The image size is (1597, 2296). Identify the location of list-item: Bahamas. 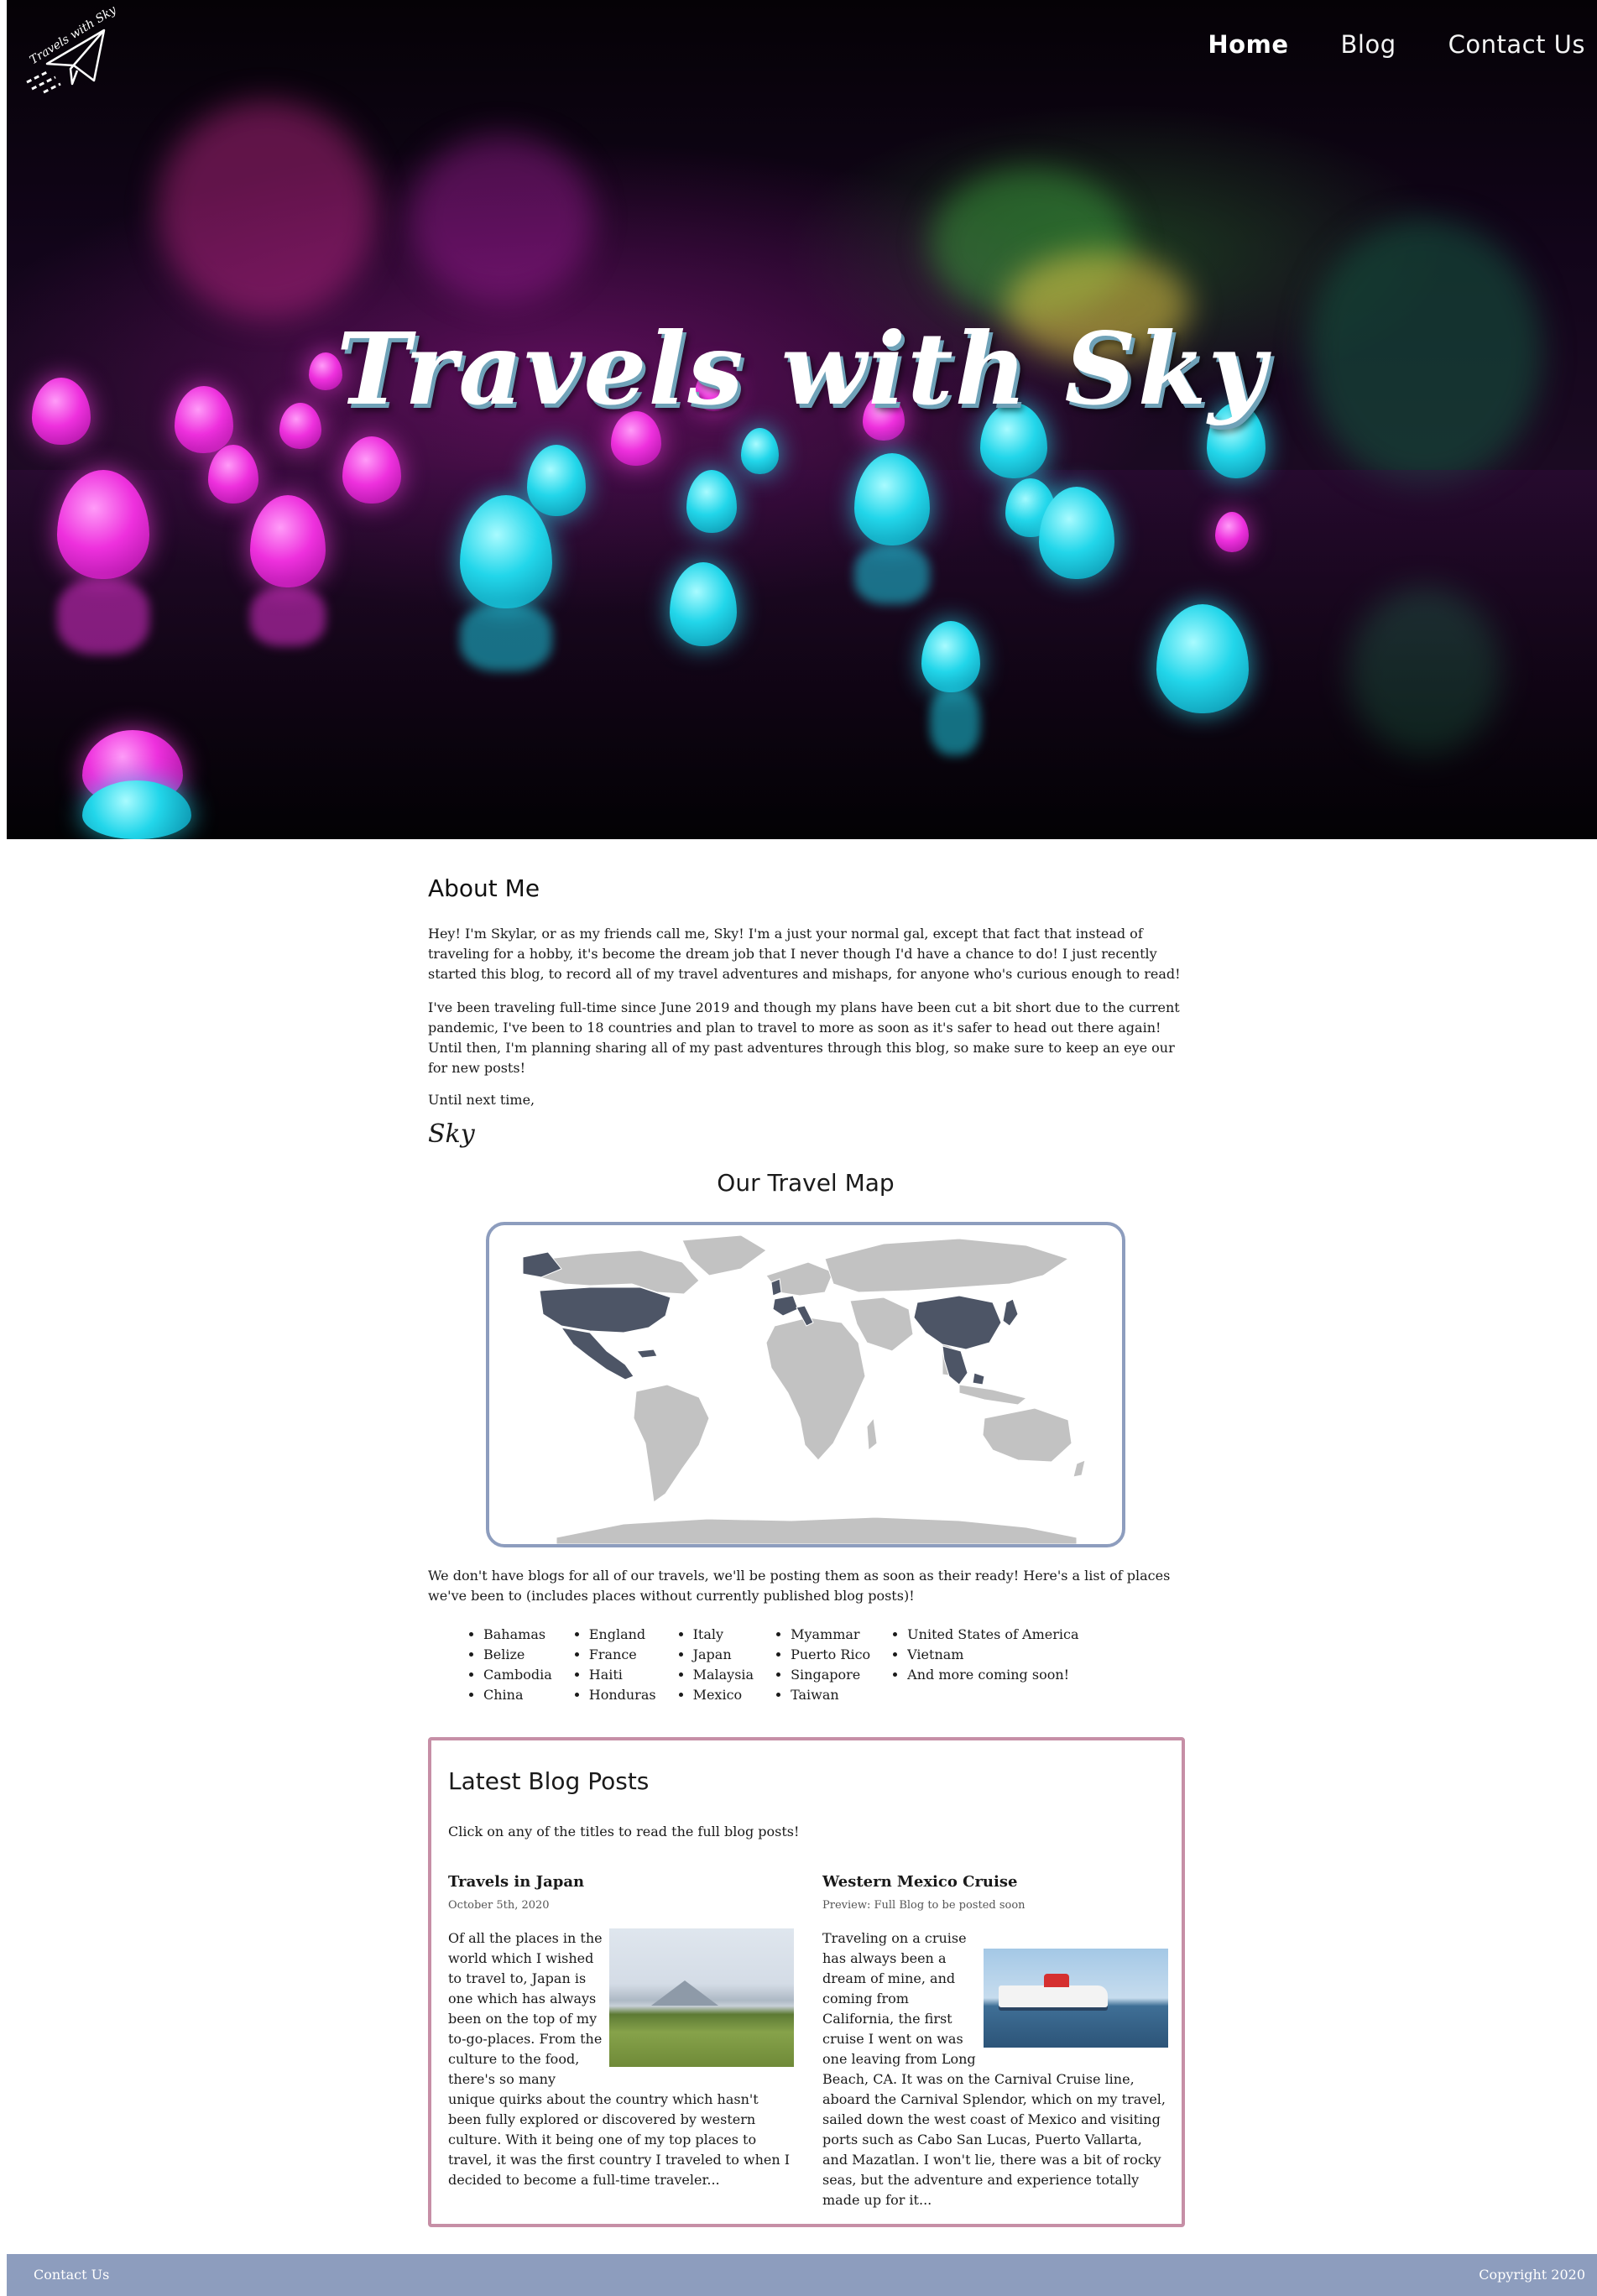
(517, 1635).